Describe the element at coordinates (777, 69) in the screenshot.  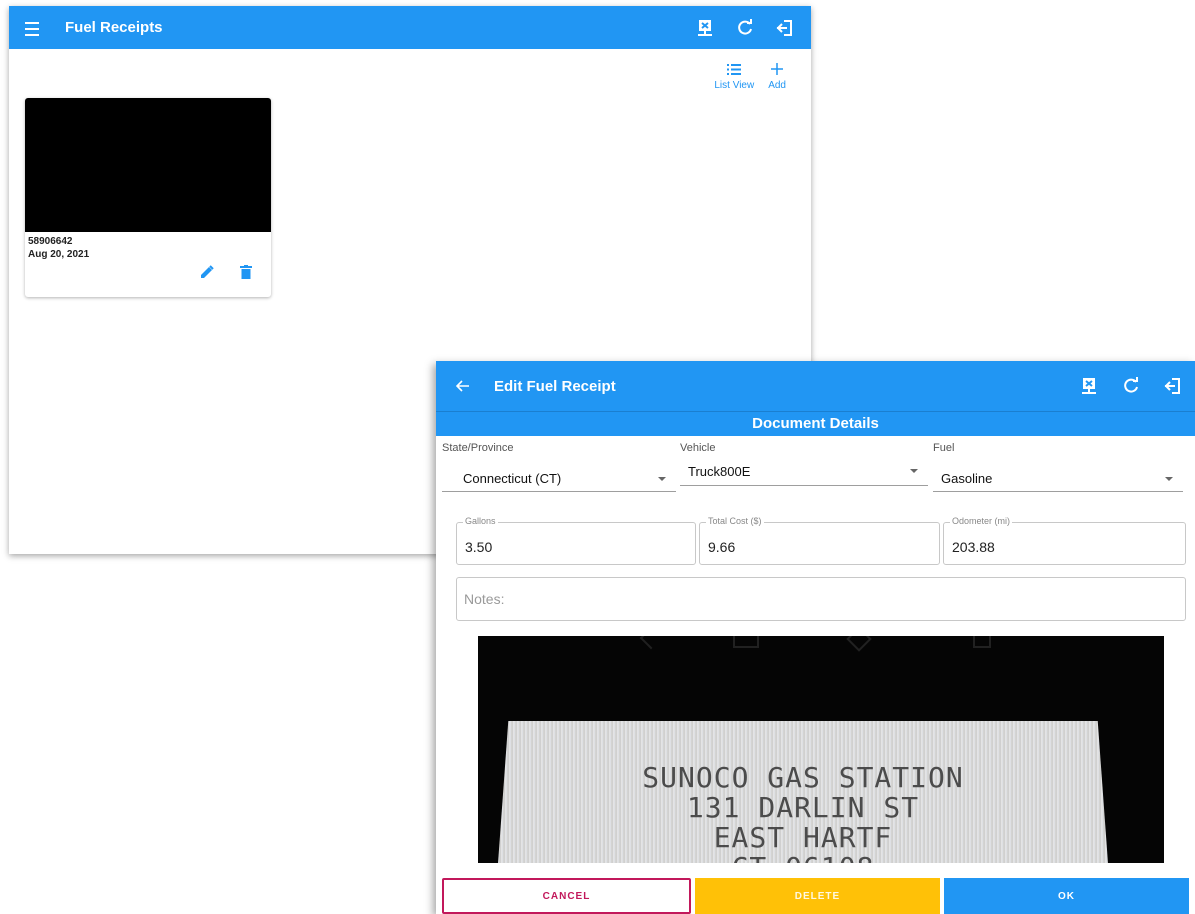
I see `add-icon` at that location.